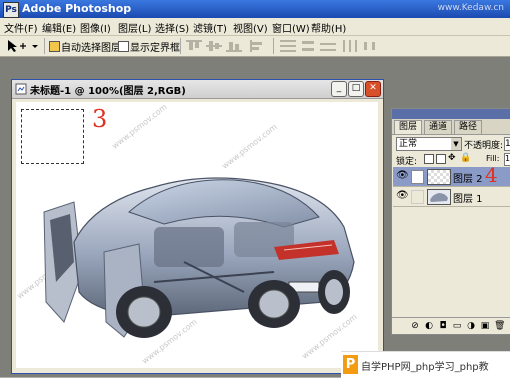  I want to click on menu-image: 图像(I), so click(95, 27).